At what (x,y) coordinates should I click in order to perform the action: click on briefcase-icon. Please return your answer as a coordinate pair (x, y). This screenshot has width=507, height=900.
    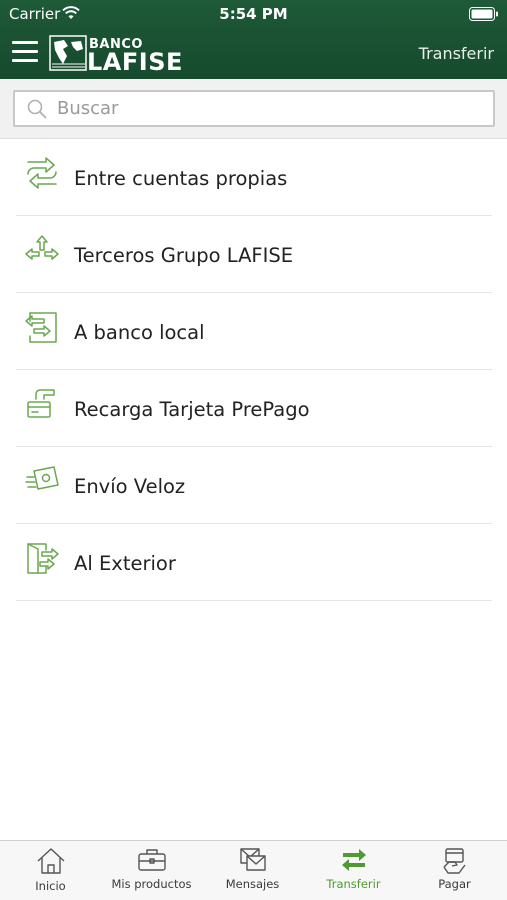
    Looking at the image, I should click on (152, 862).